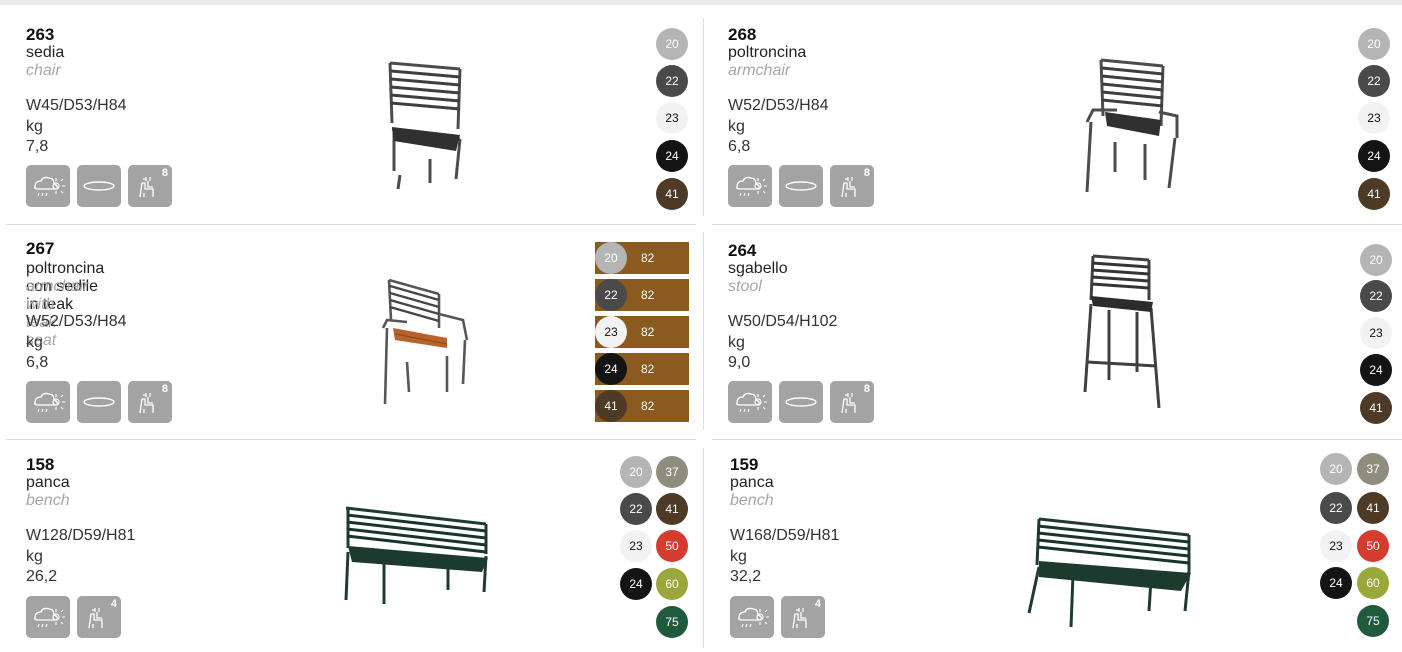 The image size is (1402, 652). Describe the element at coordinates (1132, 125) in the screenshot. I see `armchair-image` at that location.